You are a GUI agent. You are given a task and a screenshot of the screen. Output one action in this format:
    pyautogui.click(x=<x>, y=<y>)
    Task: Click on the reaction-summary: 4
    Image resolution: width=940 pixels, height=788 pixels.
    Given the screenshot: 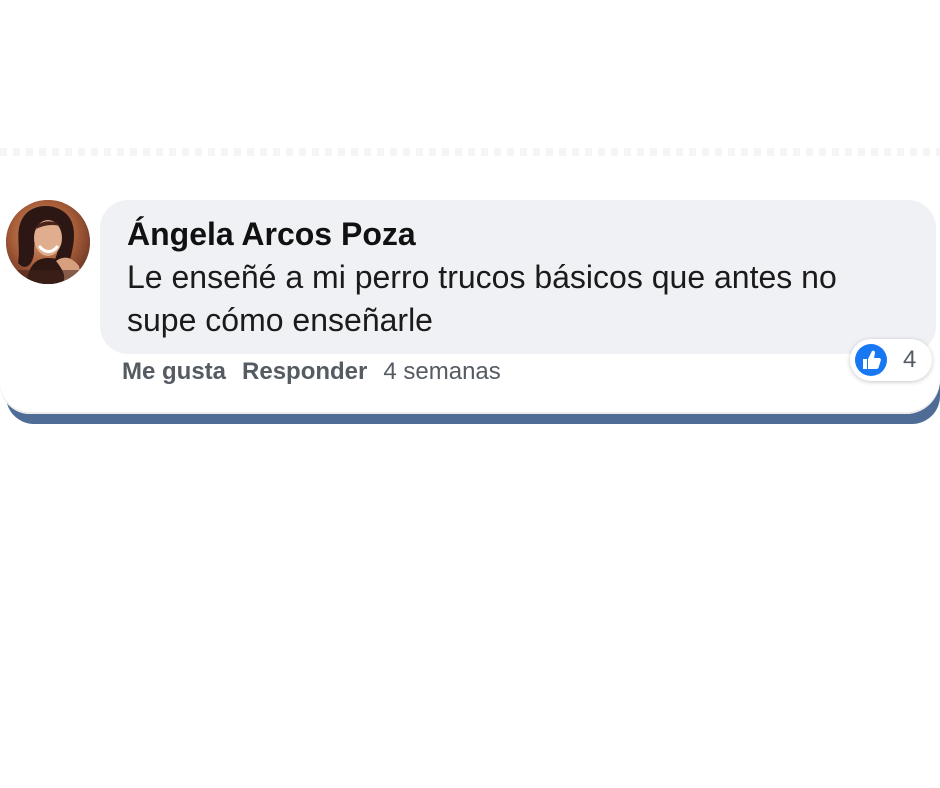 What is the action you would take?
    pyautogui.click(x=891, y=360)
    